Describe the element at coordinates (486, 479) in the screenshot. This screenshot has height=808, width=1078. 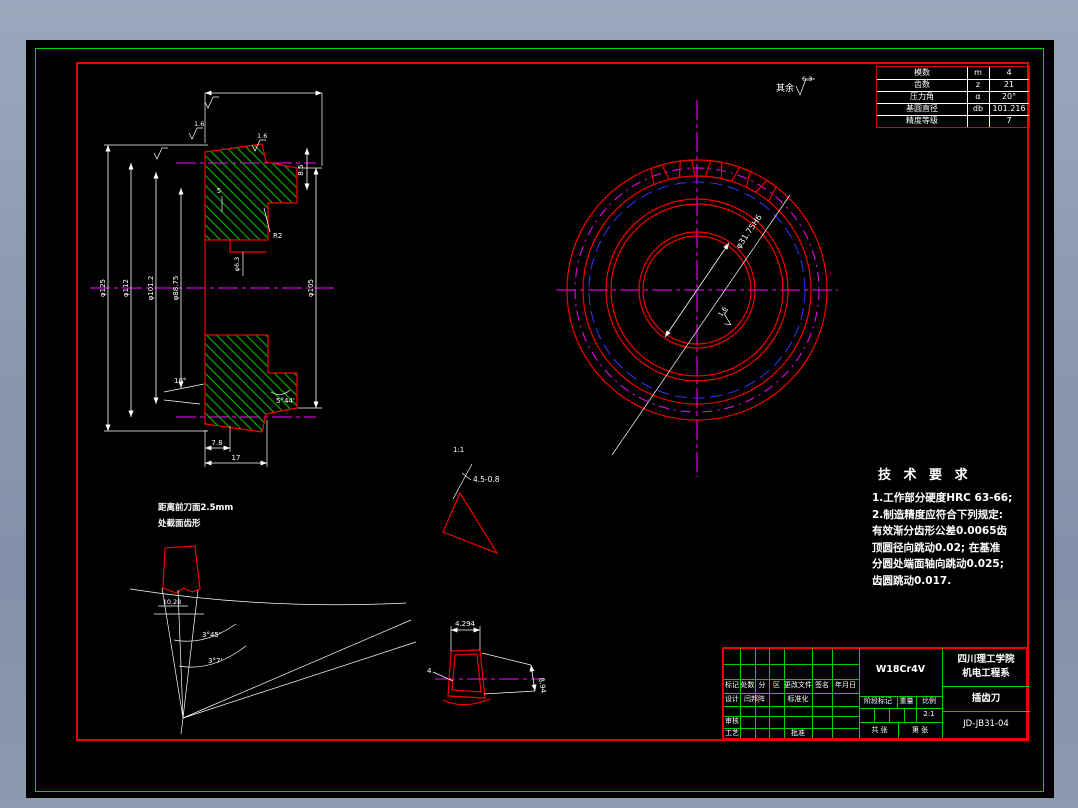
I see `dim-label: 4.5-0.8` at that location.